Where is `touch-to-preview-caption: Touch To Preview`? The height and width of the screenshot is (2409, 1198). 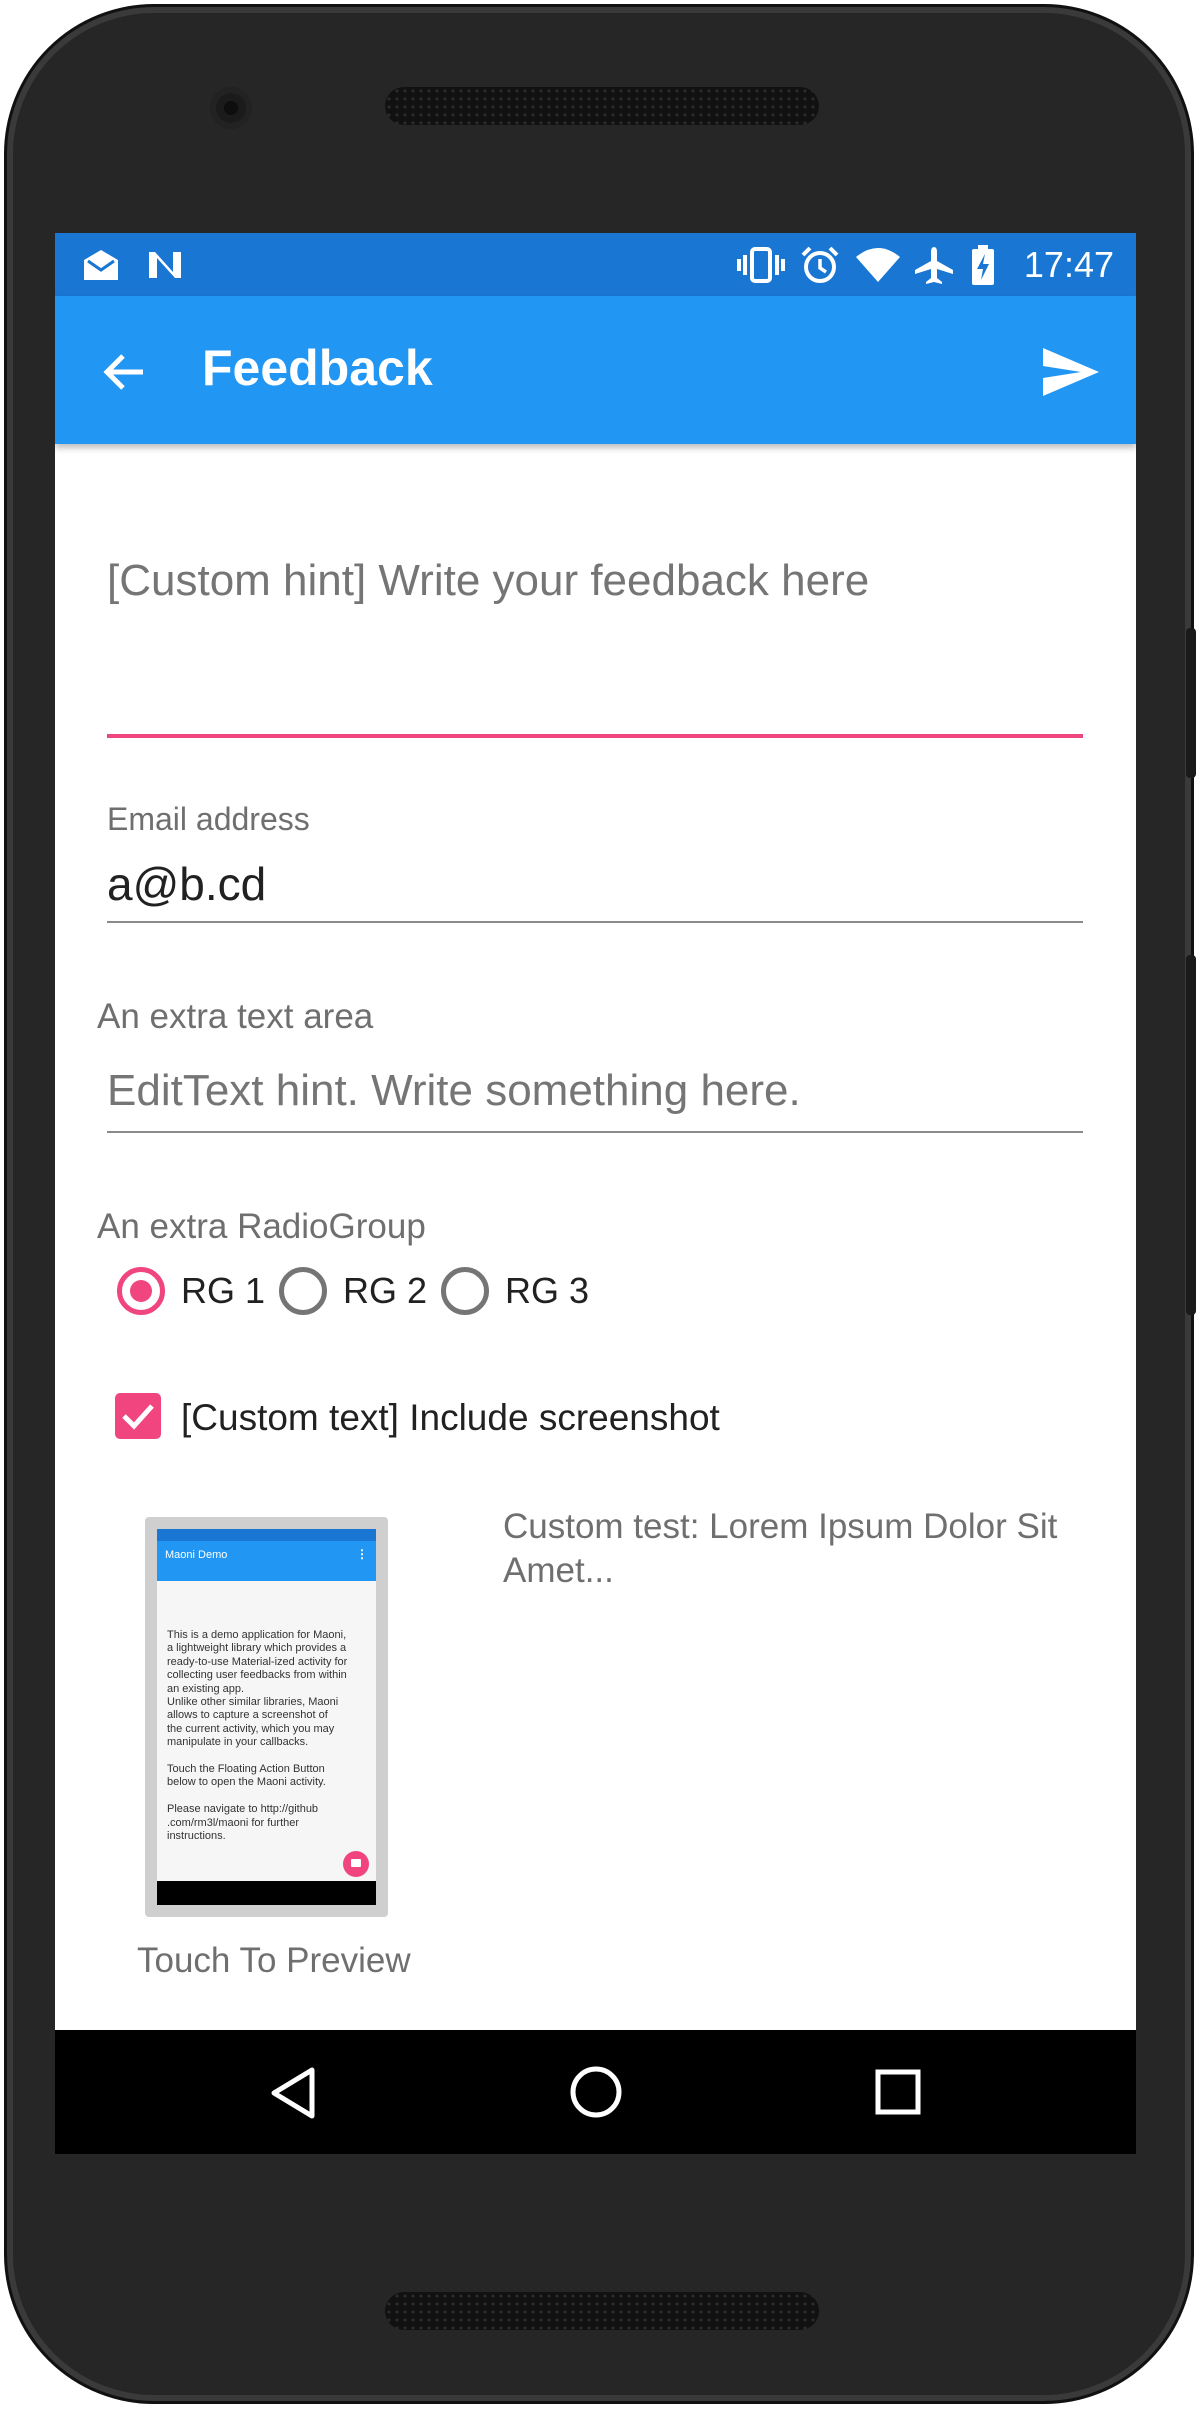
touch-to-preview-caption: Touch To Preview is located at coordinates (274, 1960).